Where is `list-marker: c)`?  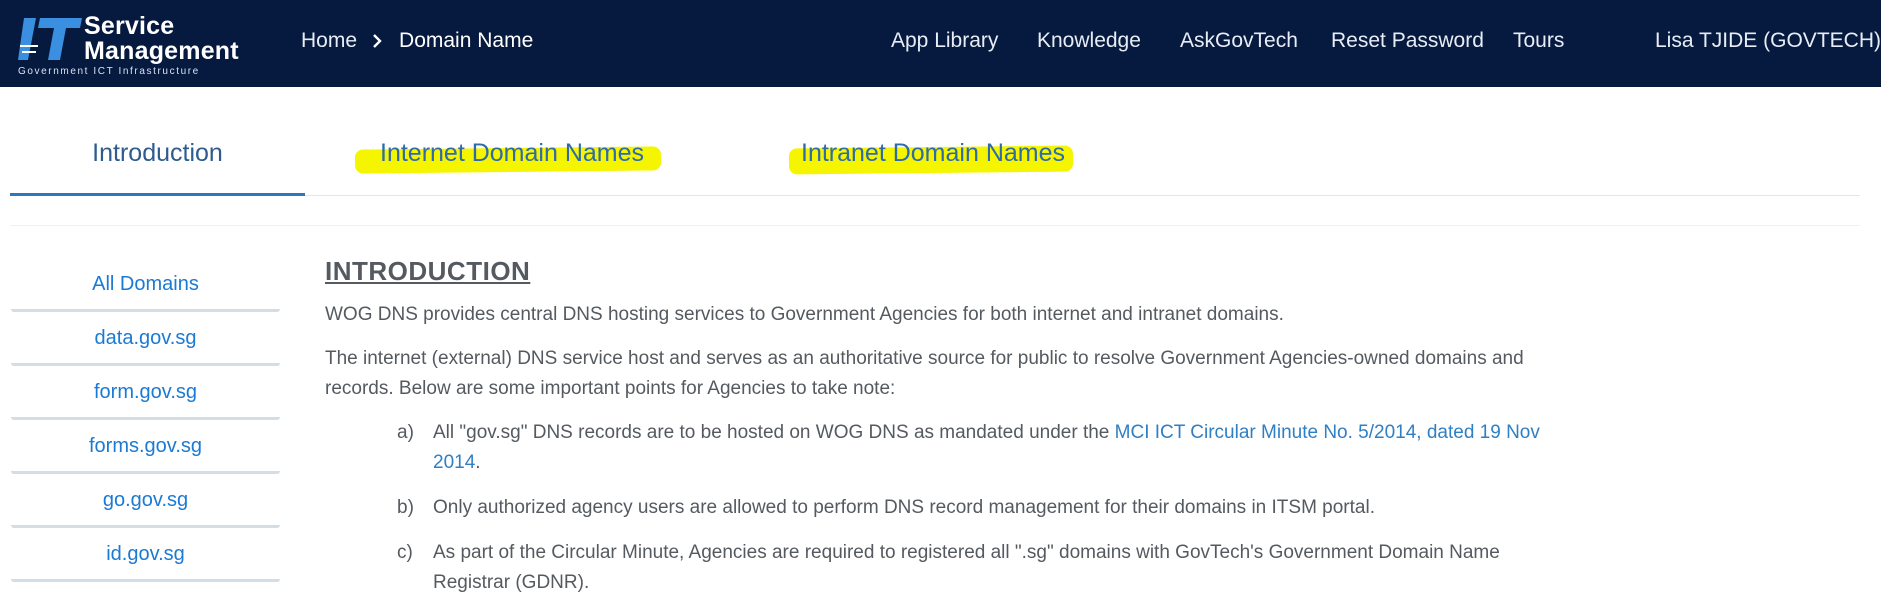
list-marker: c) is located at coordinates (405, 552).